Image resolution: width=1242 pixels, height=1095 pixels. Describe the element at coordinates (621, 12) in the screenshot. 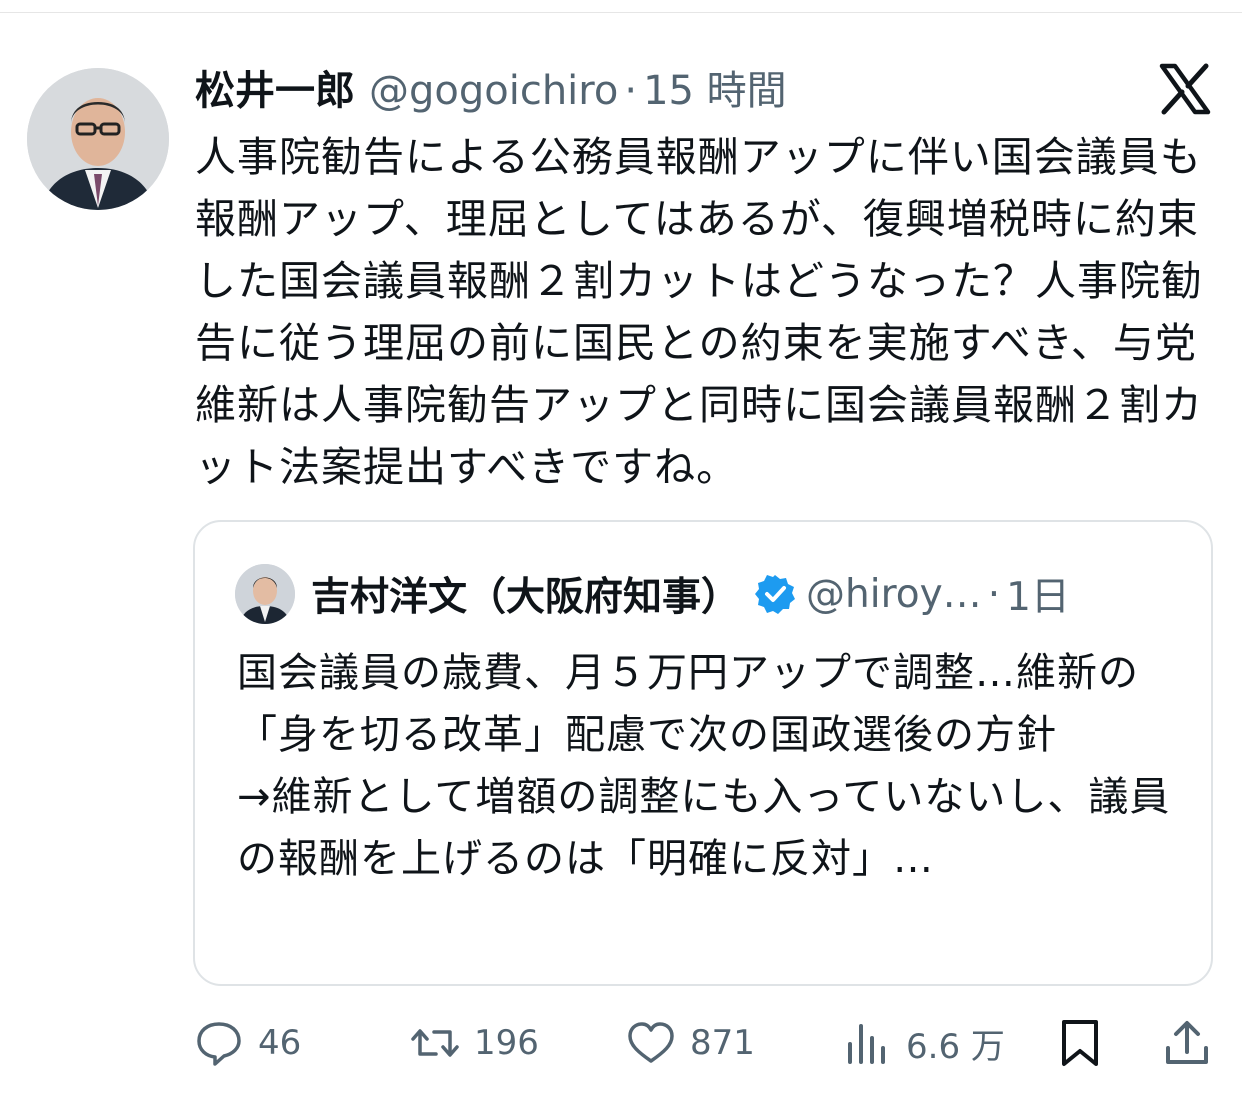

I see `top-divider` at that location.